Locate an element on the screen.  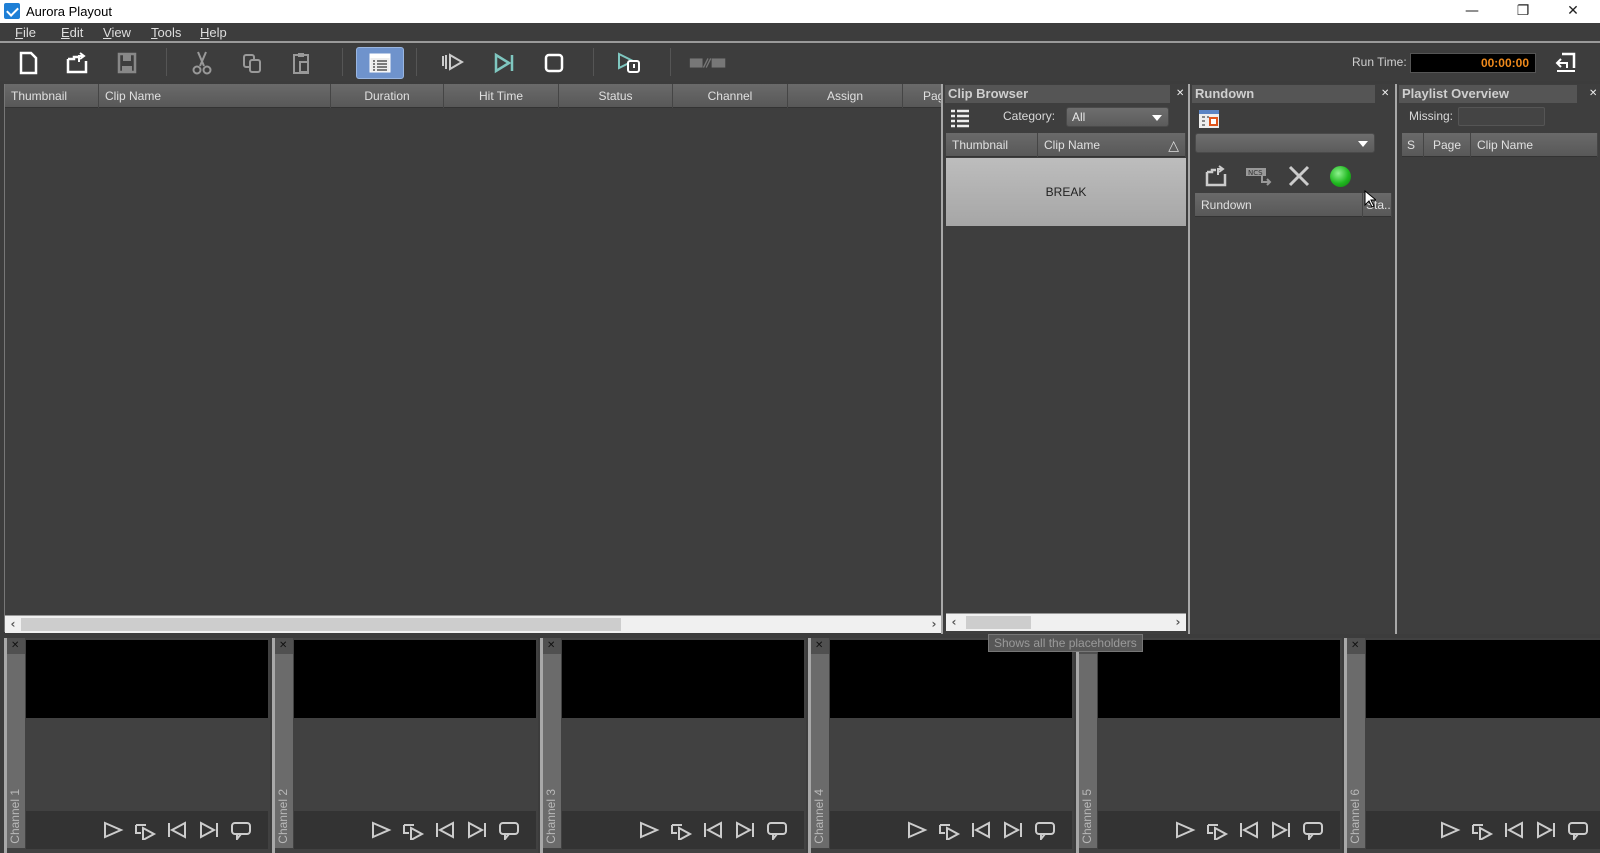
menu-file: File is located at coordinates (25, 32).